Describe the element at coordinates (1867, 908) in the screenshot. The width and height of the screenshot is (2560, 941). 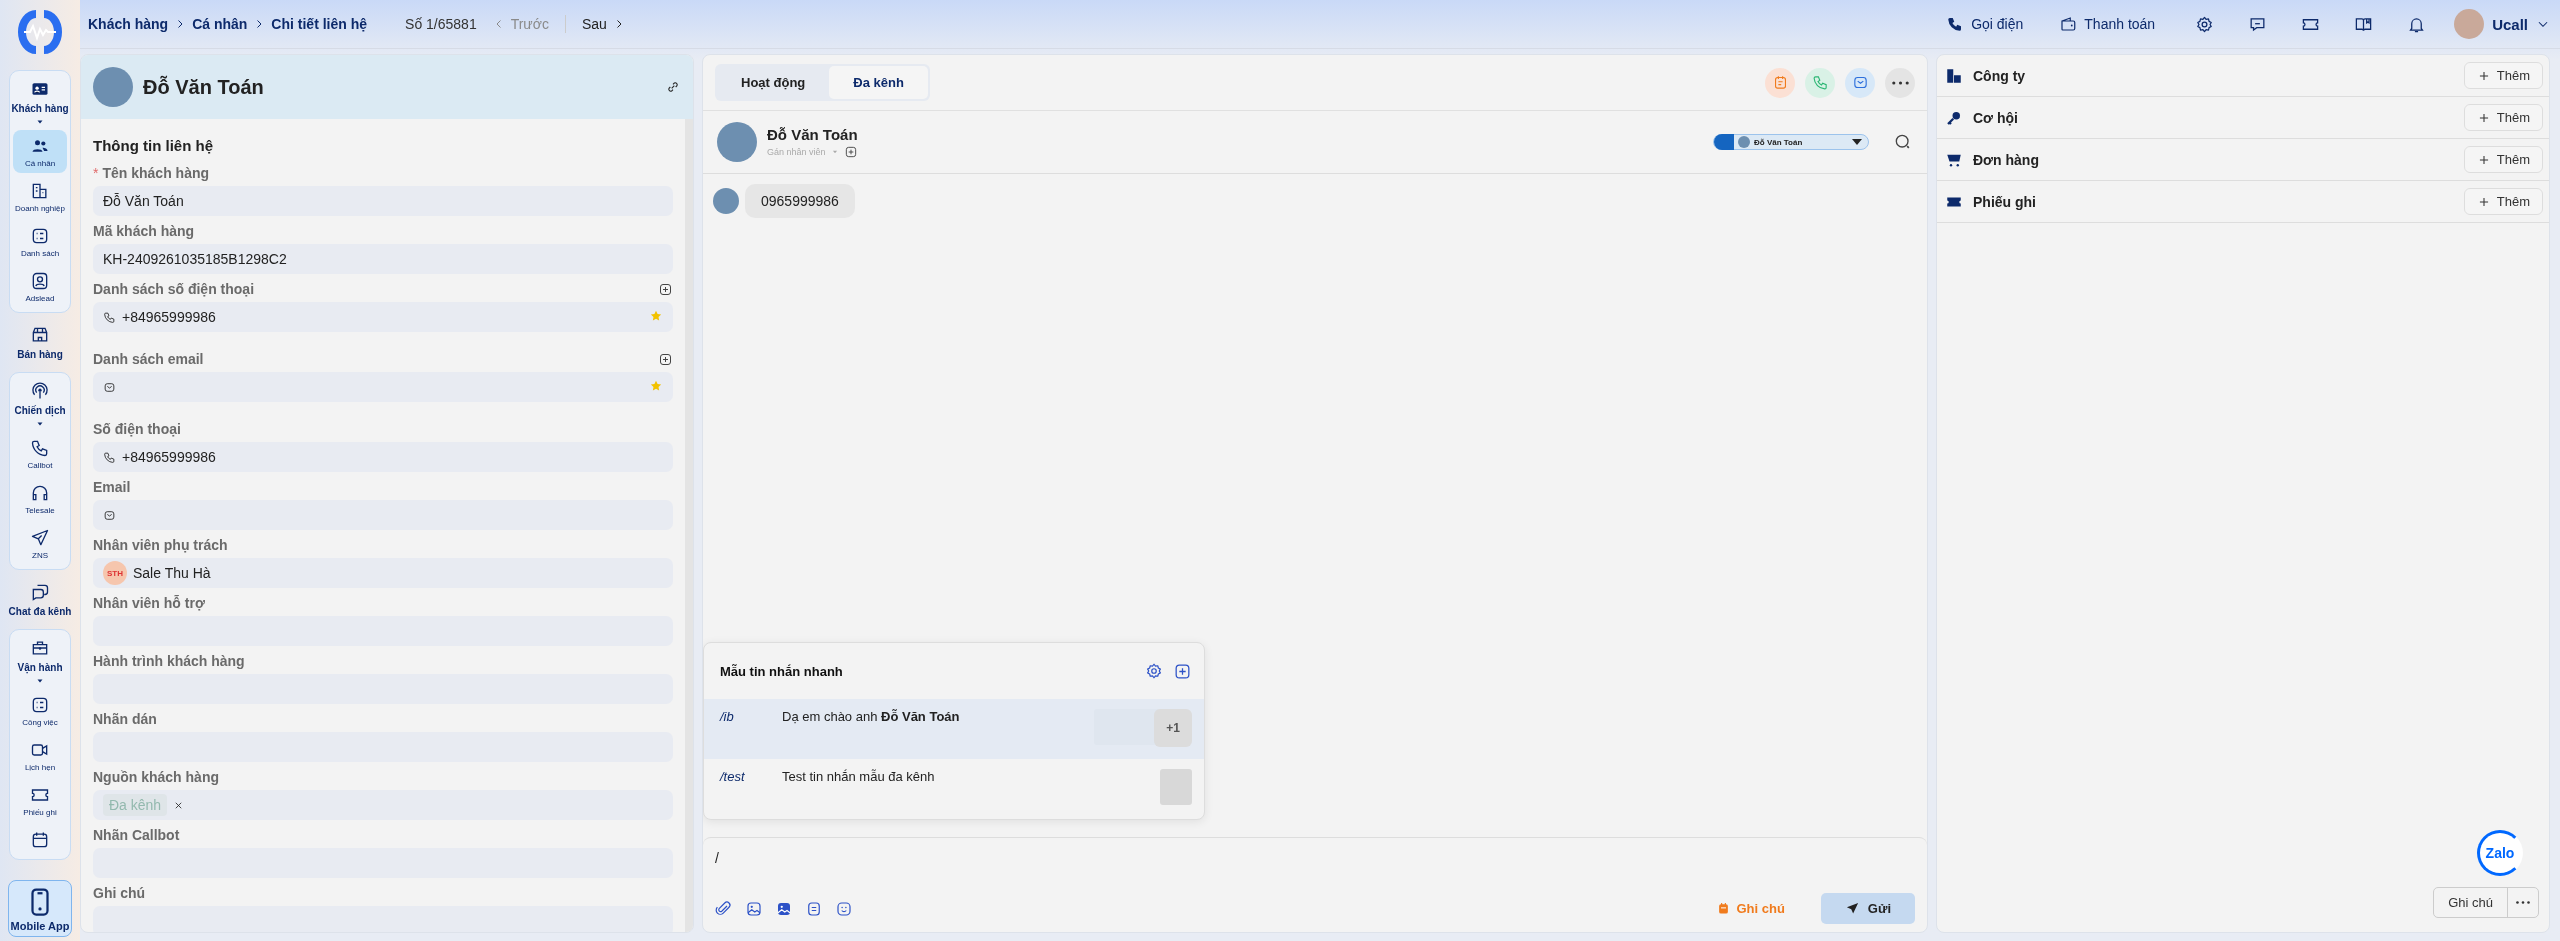
I see `send-button: Gửi` at that location.